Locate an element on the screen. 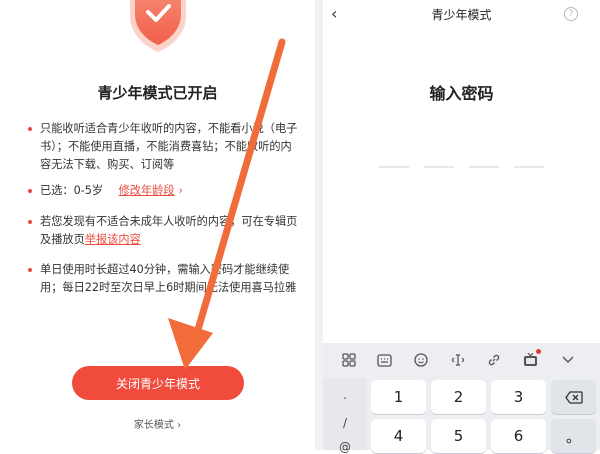  parent-mode-link: 家长模式 › is located at coordinates (157, 423).